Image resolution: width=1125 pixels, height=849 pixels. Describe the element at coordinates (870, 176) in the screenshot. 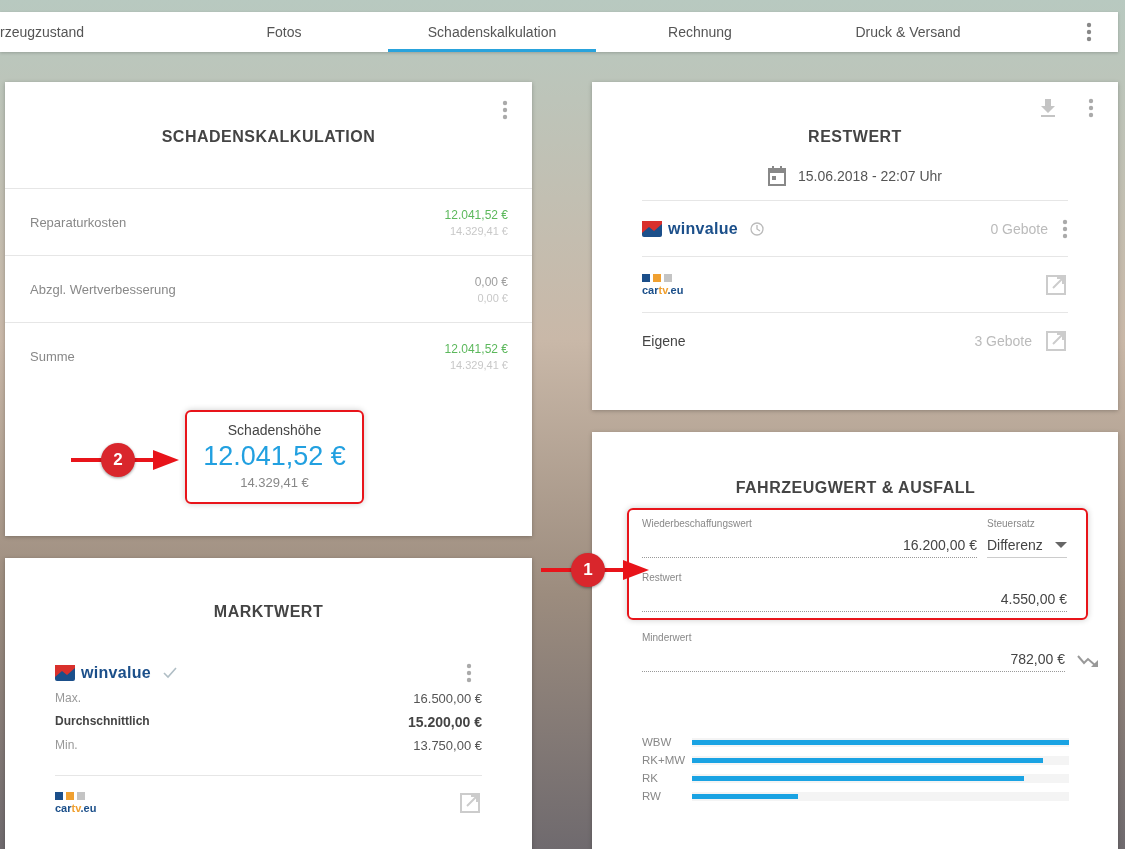

I see `date-text: 15.06.2018 - 22:07 Uhr` at that location.